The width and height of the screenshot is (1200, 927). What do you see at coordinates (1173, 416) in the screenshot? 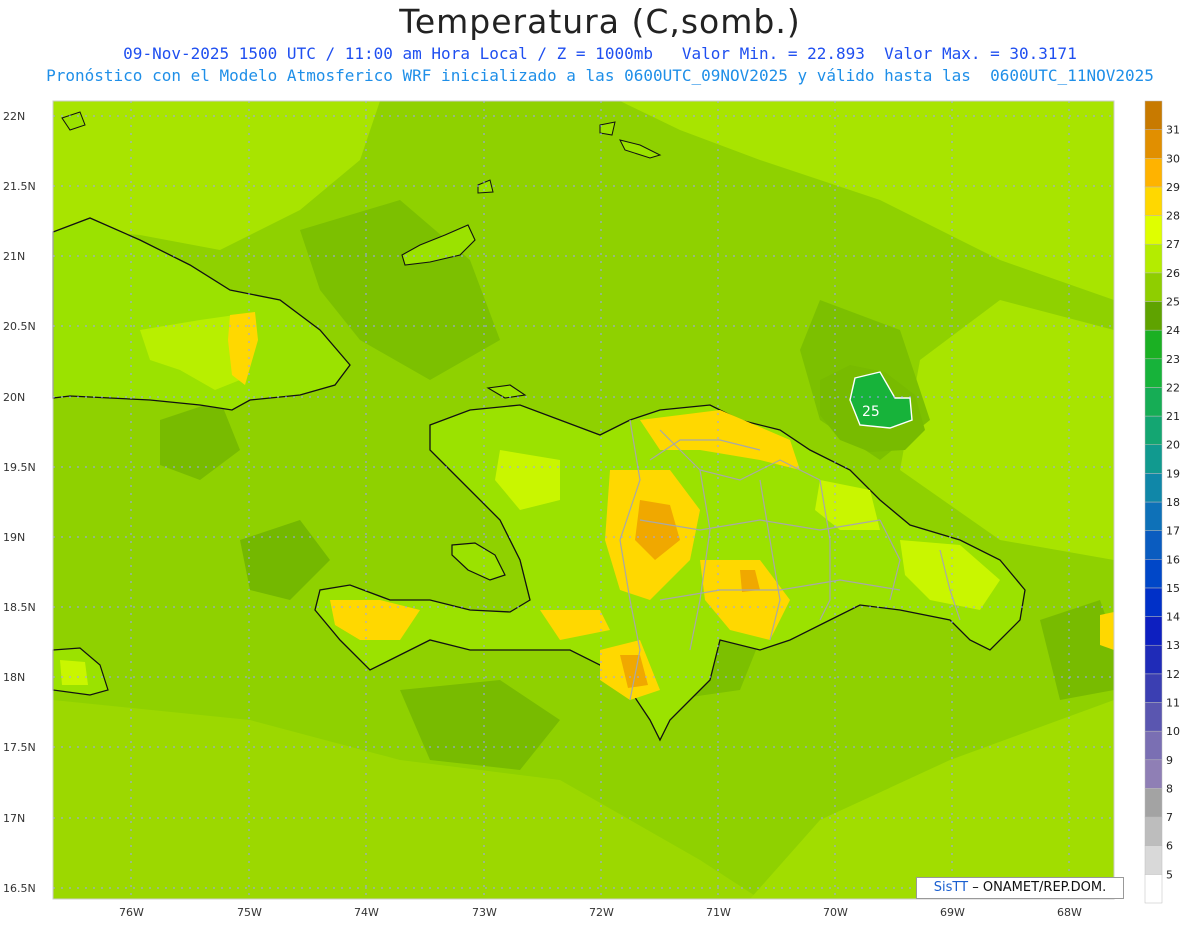
I see `colorbar-label: 21` at bounding box center [1173, 416].